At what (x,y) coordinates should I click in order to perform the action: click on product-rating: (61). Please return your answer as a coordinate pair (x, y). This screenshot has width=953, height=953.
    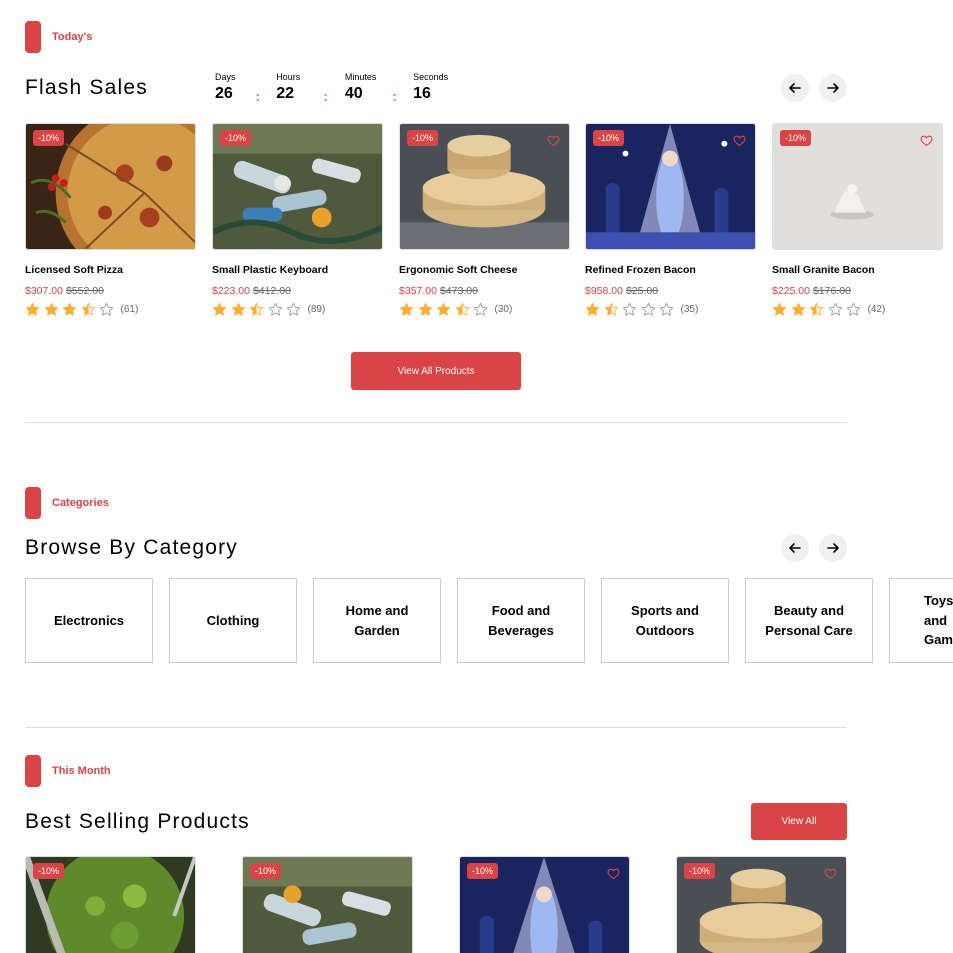
    Looking at the image, I should click on (110, 309).